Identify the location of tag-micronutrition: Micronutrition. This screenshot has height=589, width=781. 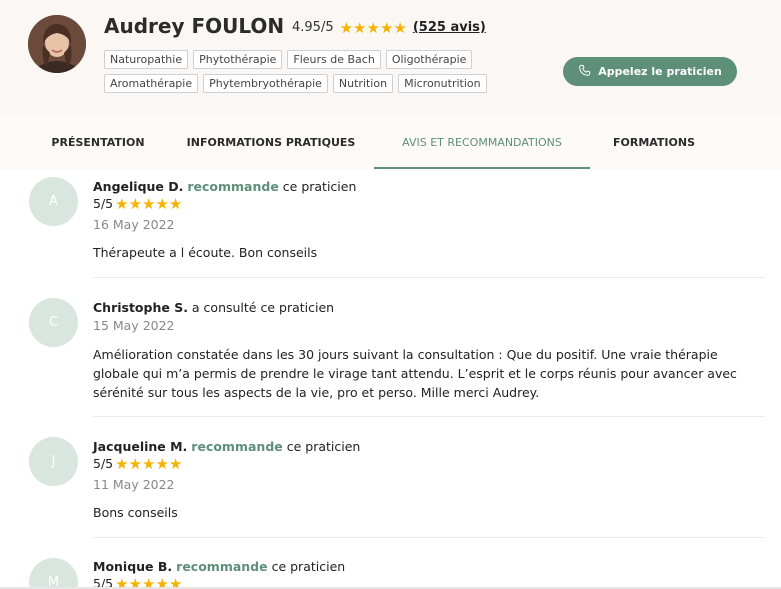
(442, 83).